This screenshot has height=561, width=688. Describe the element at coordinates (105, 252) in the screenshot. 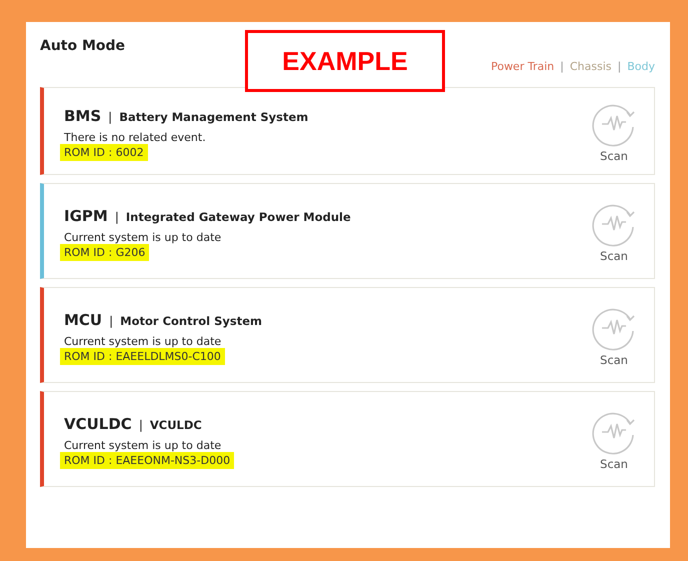

I see `rom-id: ROM ID : G206` at that location.